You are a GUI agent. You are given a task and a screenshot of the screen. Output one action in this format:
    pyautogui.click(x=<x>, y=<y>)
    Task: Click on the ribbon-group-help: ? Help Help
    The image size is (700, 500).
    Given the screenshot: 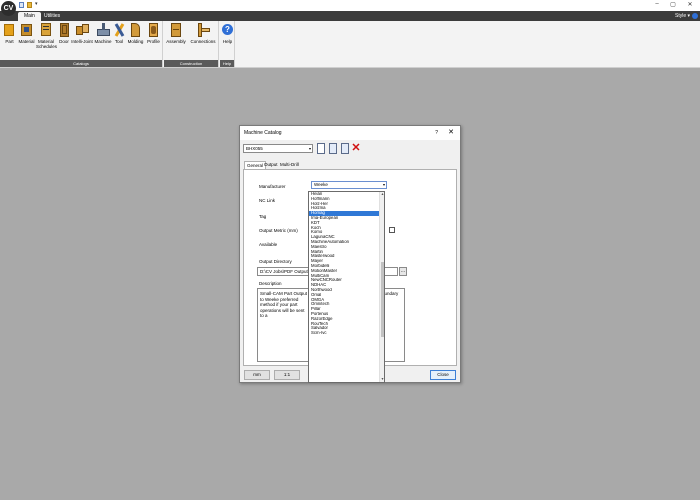 What is the action you would take?
    pyautogui.click(x=227, y=44)
    